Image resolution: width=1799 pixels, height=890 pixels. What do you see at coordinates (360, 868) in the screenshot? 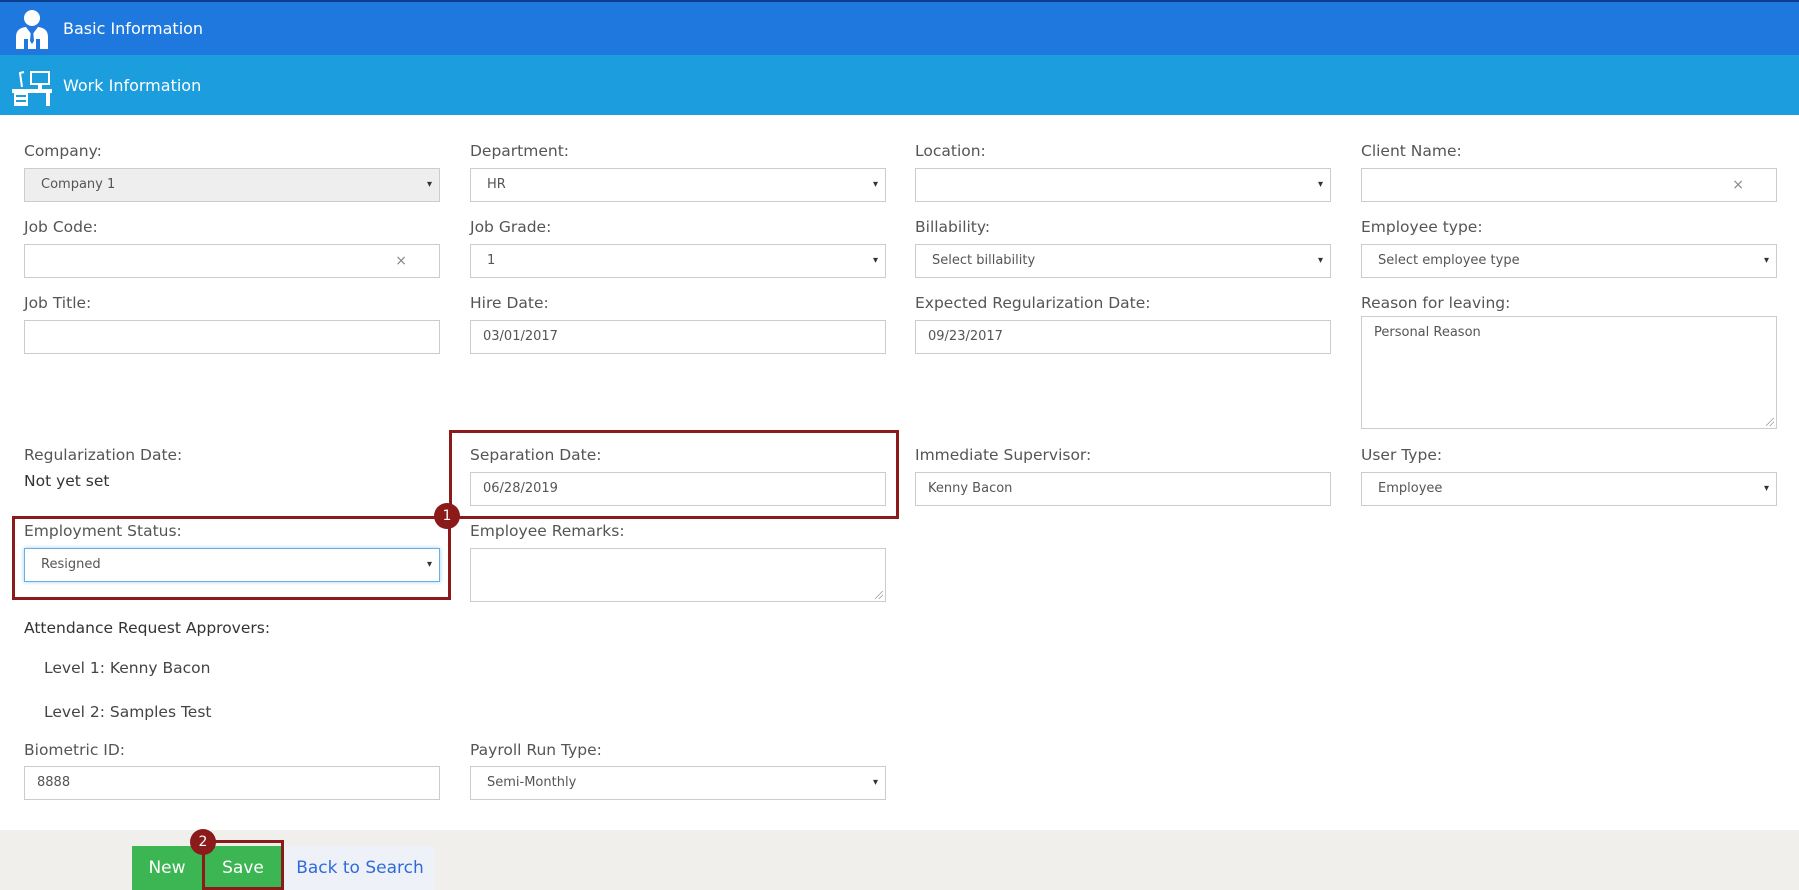
I see `back-to-search-link: Back to Search` at bounding box center [360, 868].